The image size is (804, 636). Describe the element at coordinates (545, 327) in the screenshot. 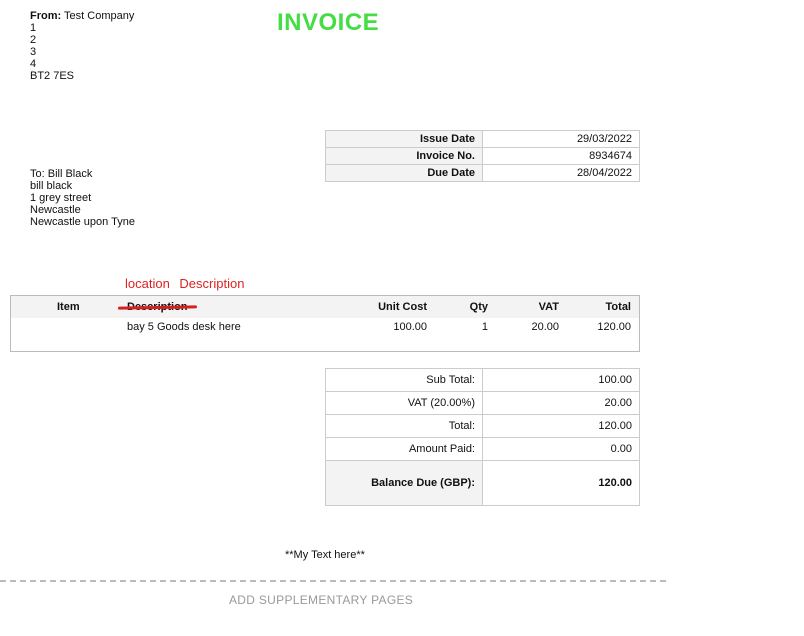

I see `vat-cell: 20.00` at that location.